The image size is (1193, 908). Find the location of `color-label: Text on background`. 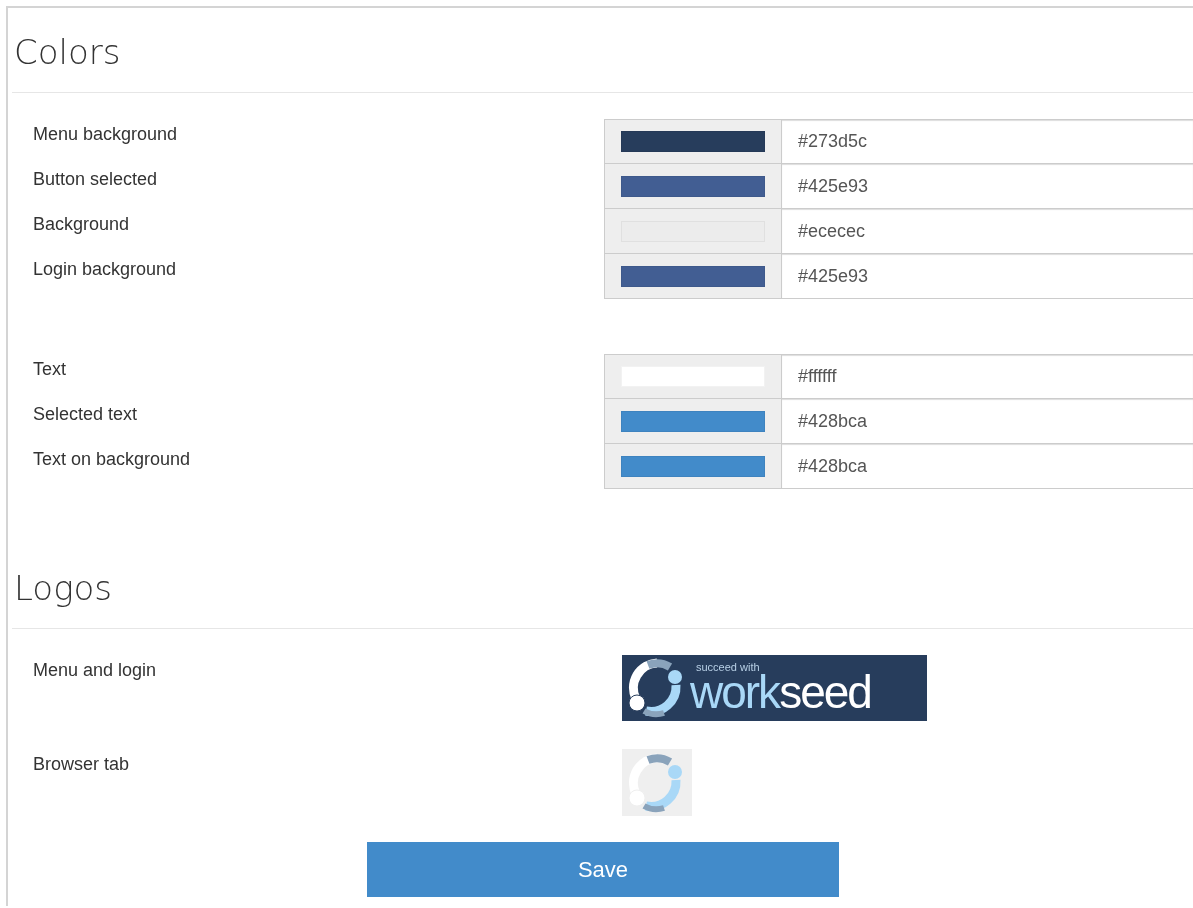

color-label: Text on background is located at coordinates (112, 458).